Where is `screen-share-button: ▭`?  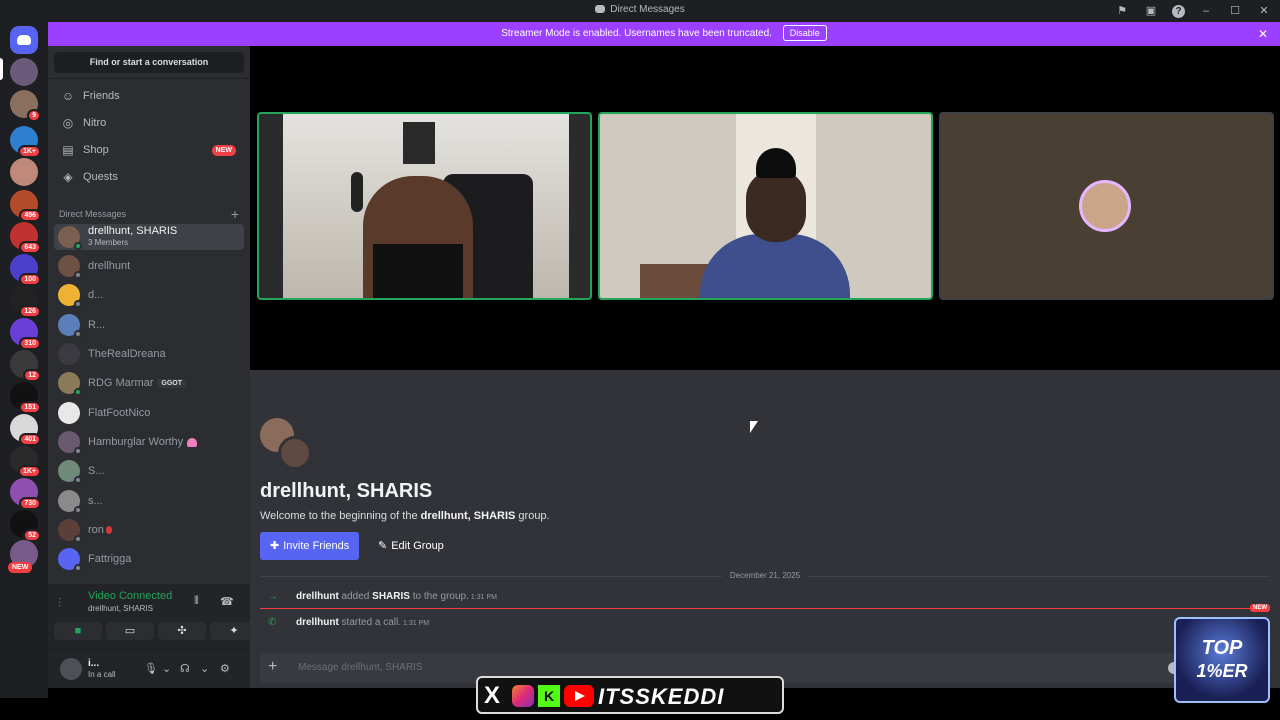
screen-share-button: ▭ is located at coordinates (130, 631).